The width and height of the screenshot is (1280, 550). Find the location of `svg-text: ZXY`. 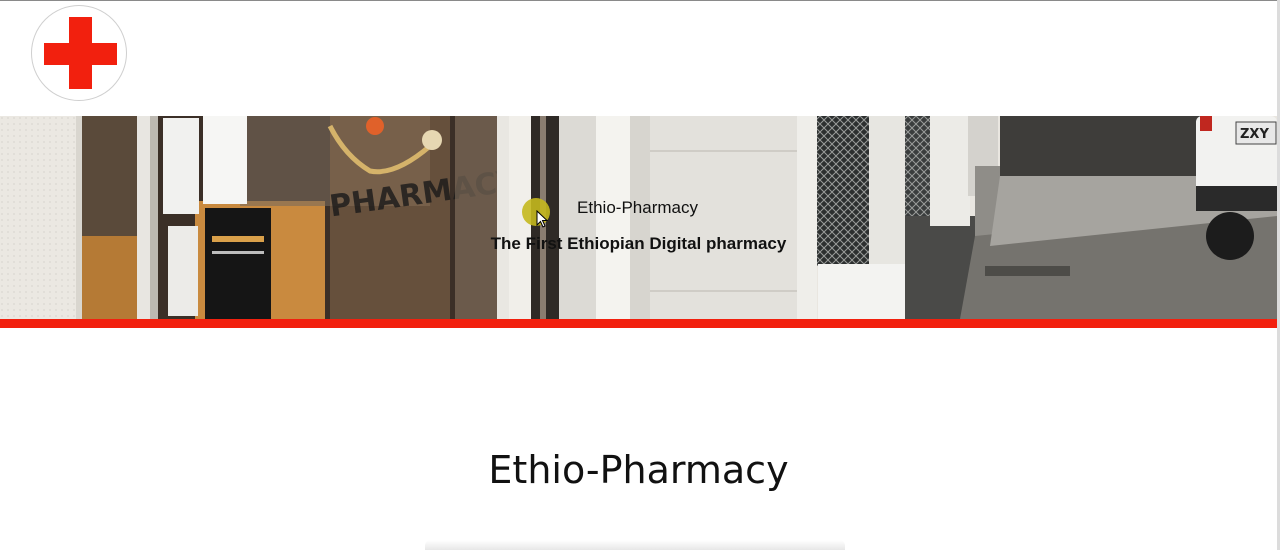

svg-text: ZXY is located at coordinates (1254, 134).